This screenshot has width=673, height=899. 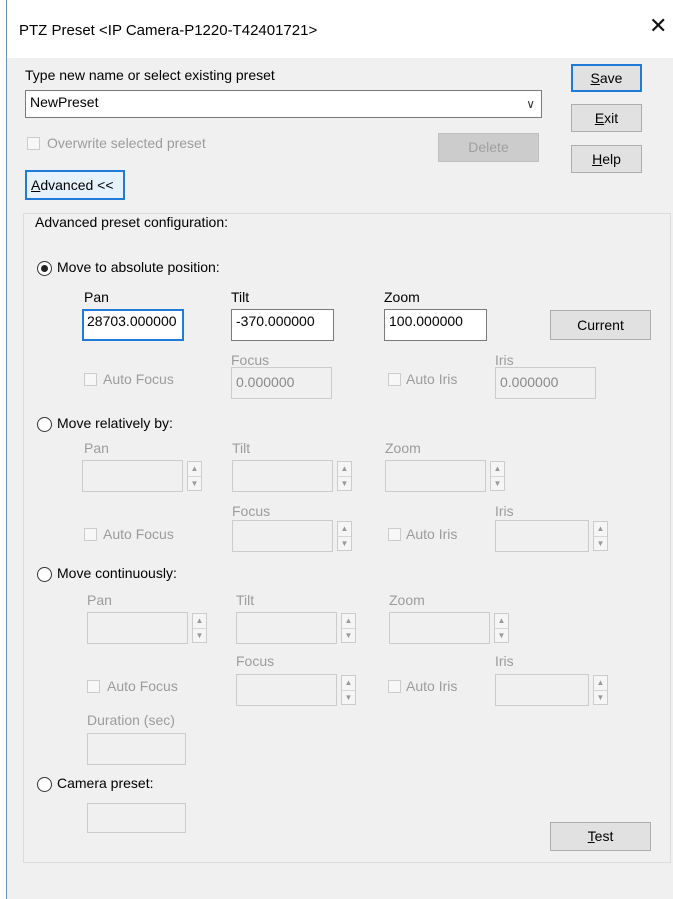 What do you see at coordinates (504, 511) in the screenshot?
I see `rel-iris-label: Iris` at bounding box center [504, 511].